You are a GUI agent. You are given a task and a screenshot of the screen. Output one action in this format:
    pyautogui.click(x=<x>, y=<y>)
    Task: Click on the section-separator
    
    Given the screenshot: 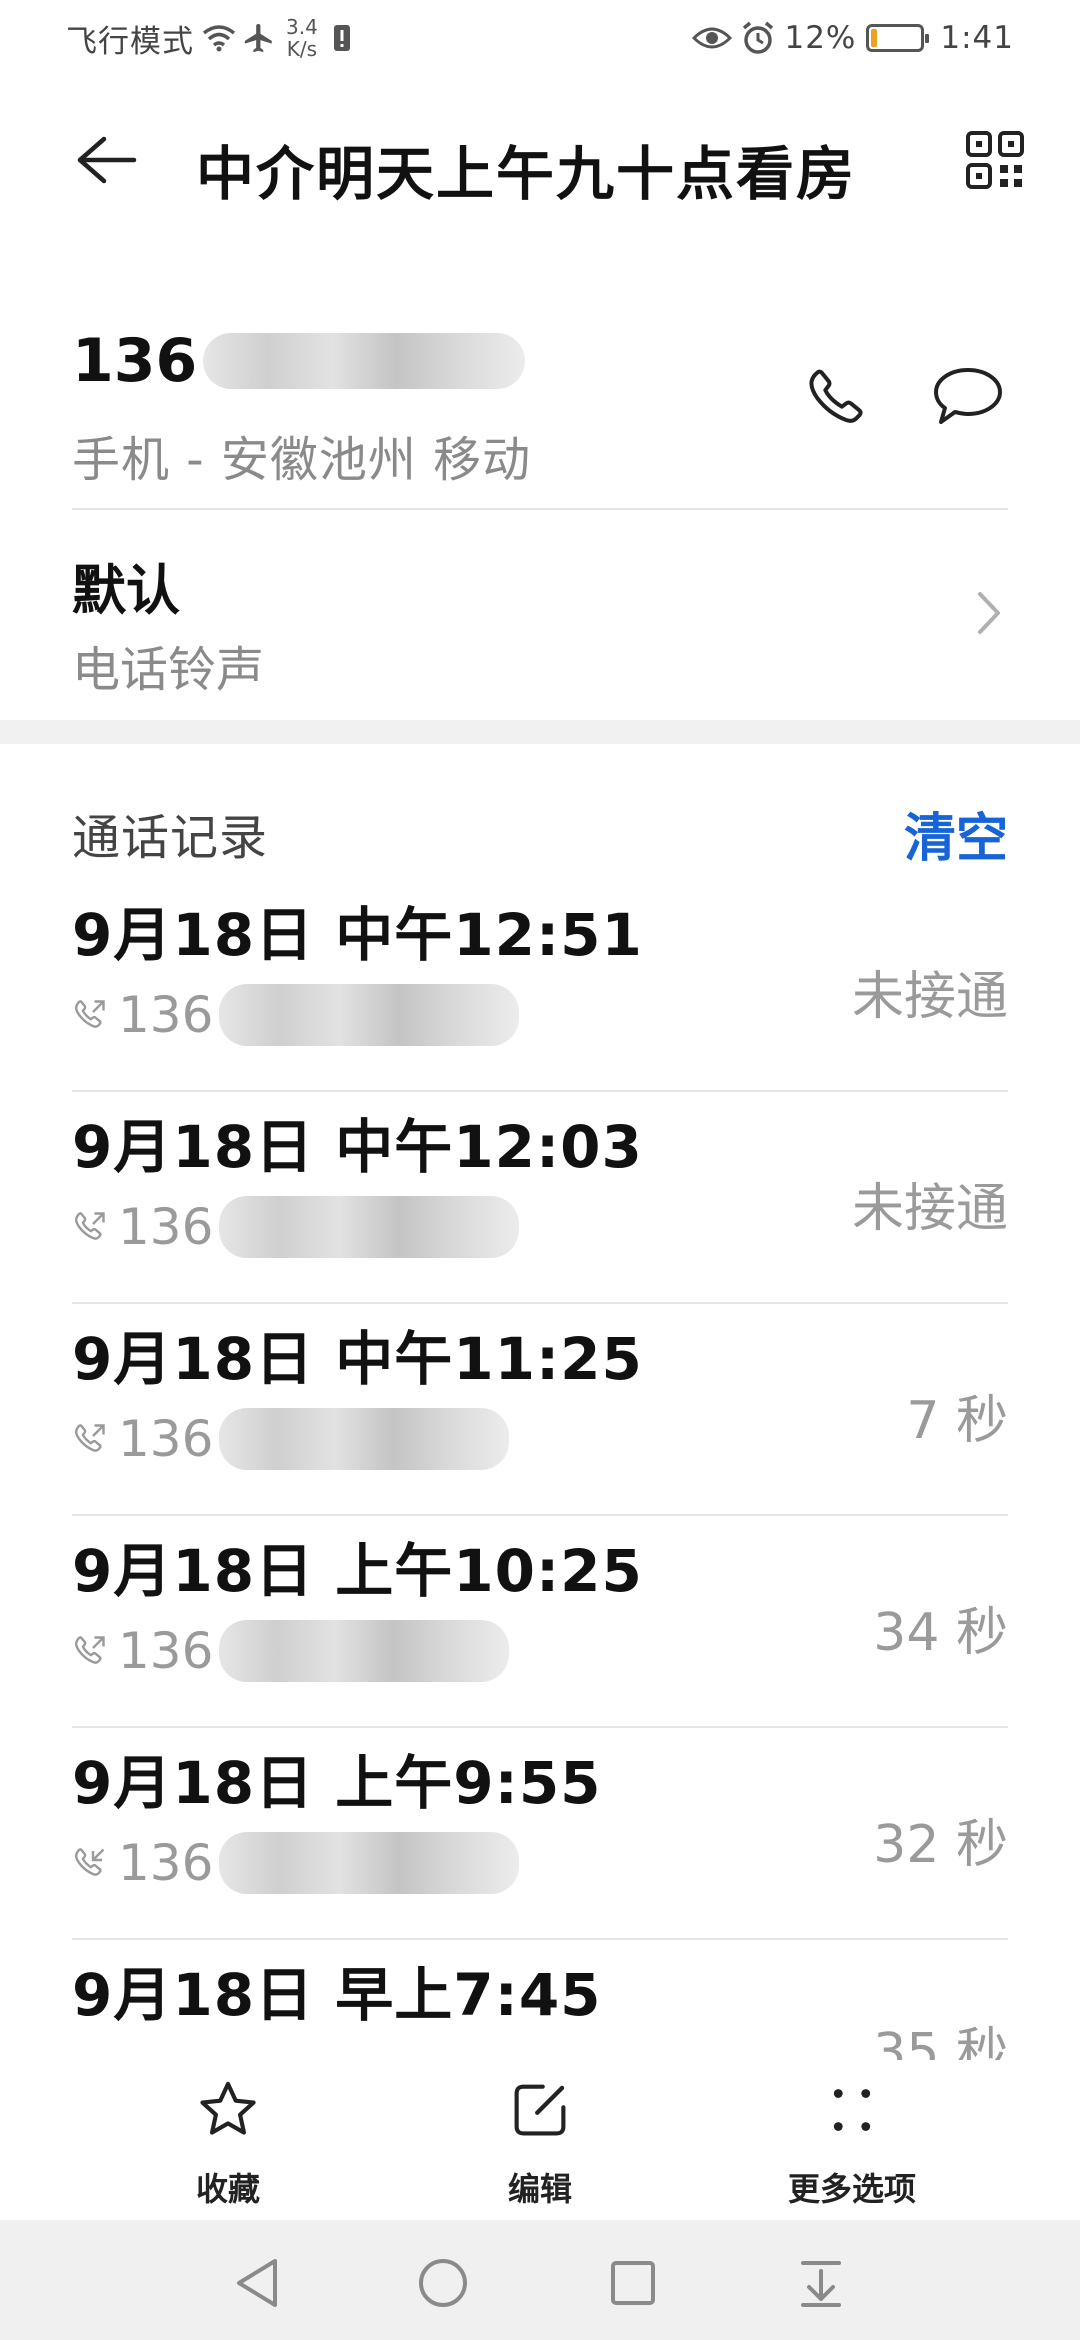 What is the action you would take?
    pyautogui.click(x=540, y=732)
    